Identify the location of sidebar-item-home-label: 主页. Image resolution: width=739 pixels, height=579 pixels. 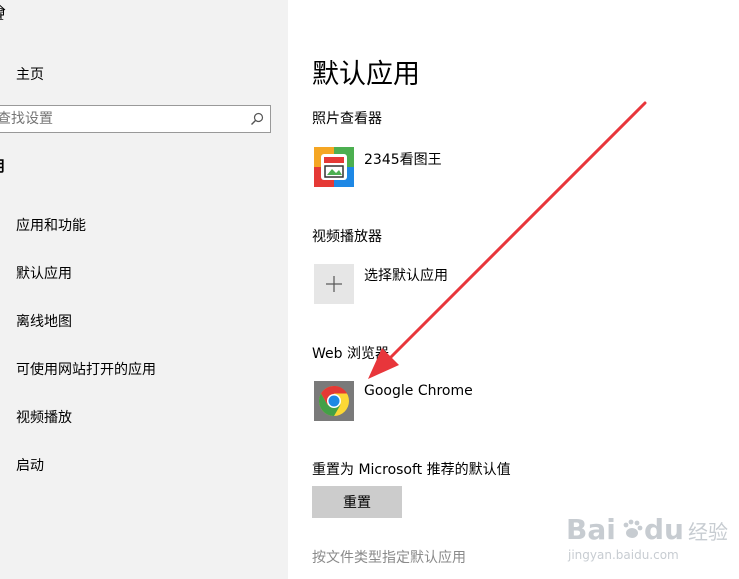
(30, 75).